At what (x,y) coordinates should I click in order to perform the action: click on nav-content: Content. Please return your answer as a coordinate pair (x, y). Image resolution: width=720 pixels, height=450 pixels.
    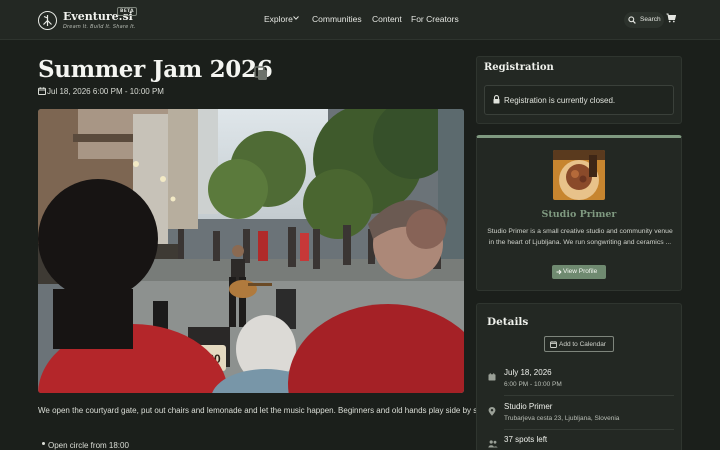
    Looking at the image, I should click on (387, 19).